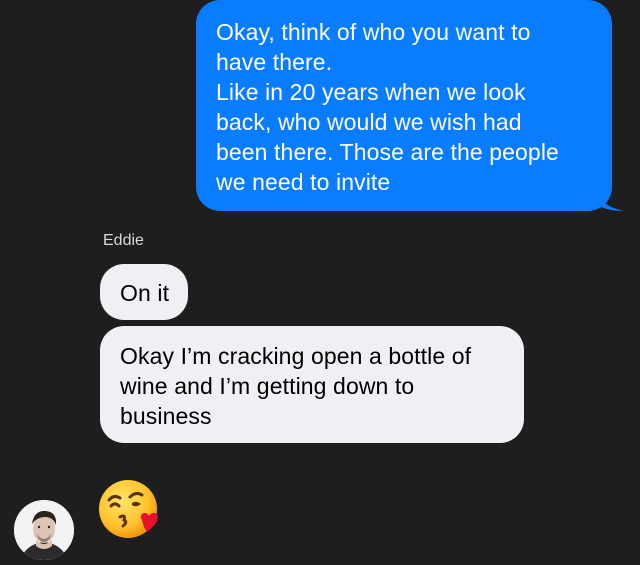 The image size is (640, 565). I want to click on message-line: wine and I’m getting down to, so click(267, 386).